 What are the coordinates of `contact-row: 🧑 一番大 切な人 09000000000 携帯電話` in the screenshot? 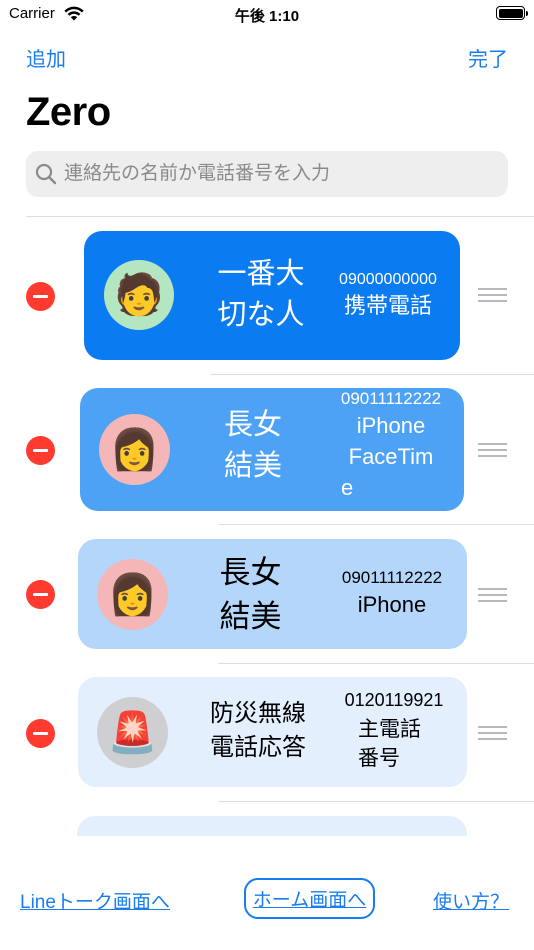 It's located at (267, 295).